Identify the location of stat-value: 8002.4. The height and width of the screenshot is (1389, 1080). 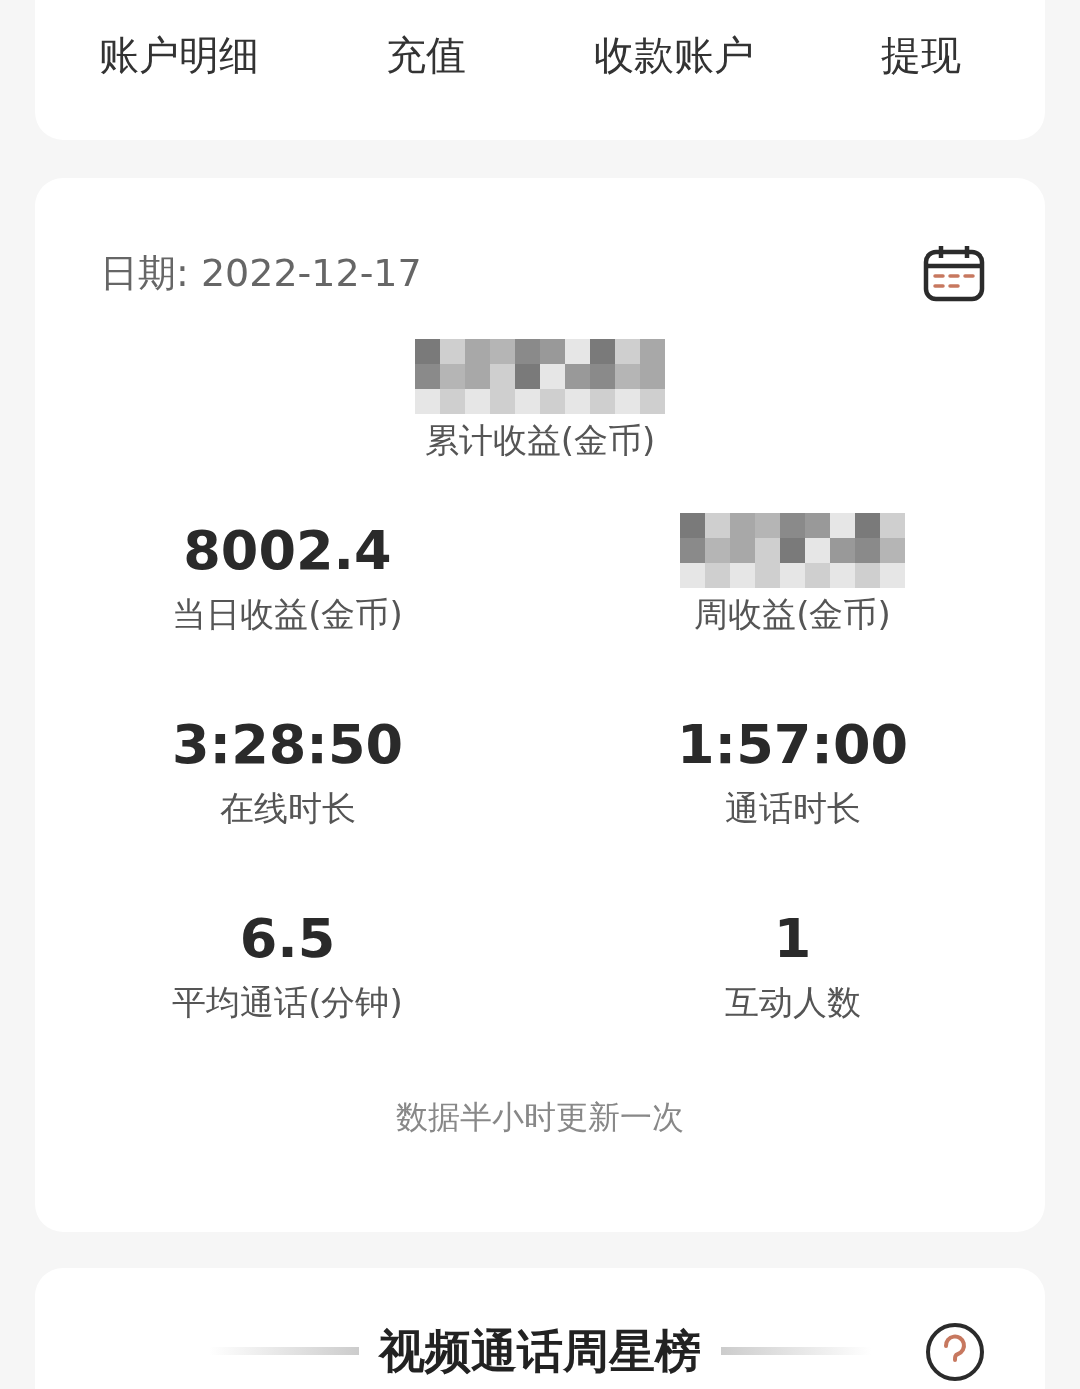
(287, 550).